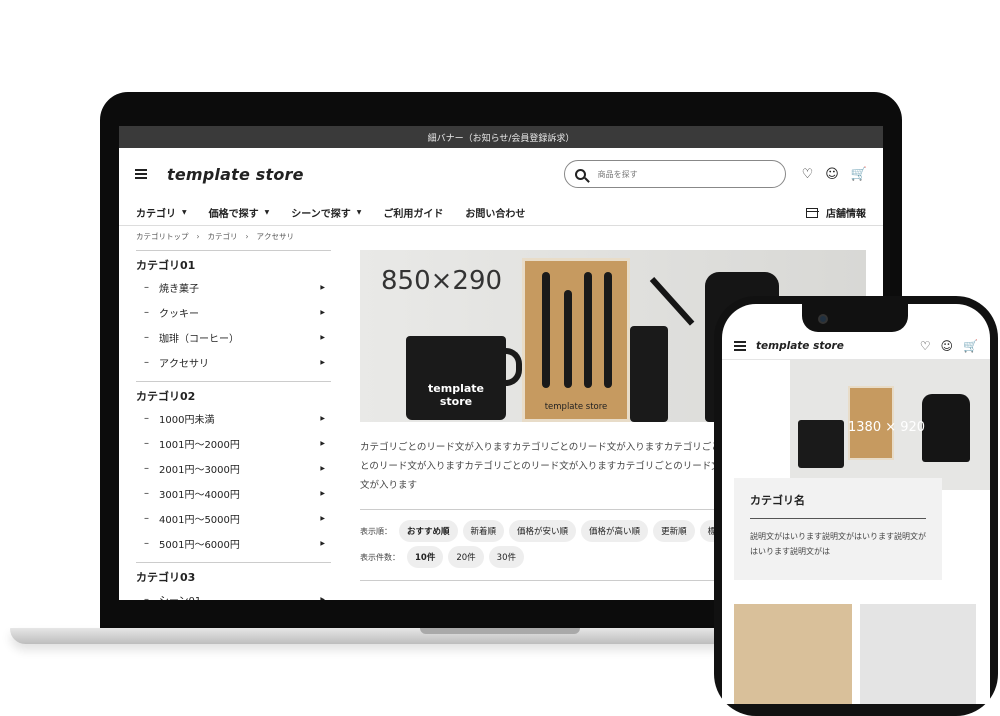 The image size is (1000, 716). Describe the element at coordinates (199, 545) in the screenshot. I see `sidebar-item-label: 5001円～6000円` at that location.